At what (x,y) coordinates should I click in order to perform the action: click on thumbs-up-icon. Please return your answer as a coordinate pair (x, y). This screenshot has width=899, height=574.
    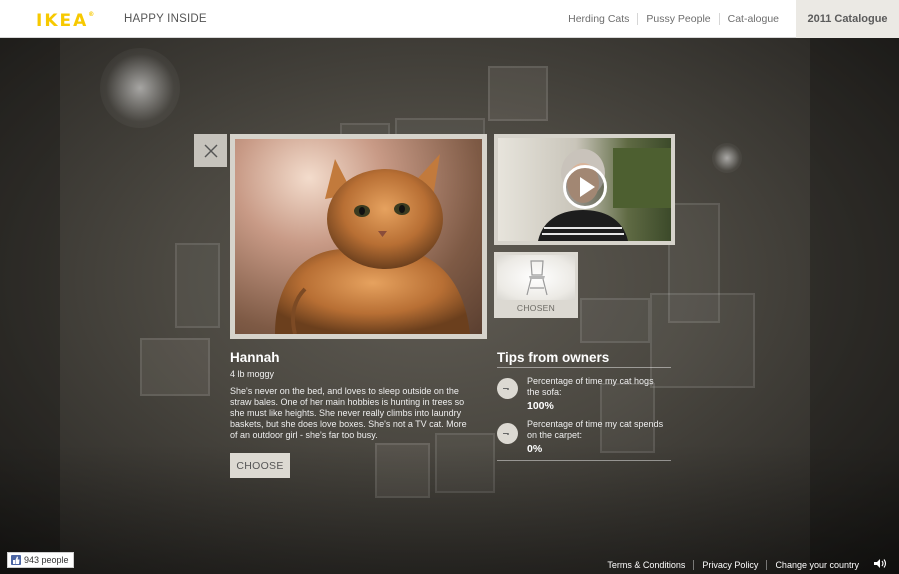
    Looking at the image, I should click on (16, 560).